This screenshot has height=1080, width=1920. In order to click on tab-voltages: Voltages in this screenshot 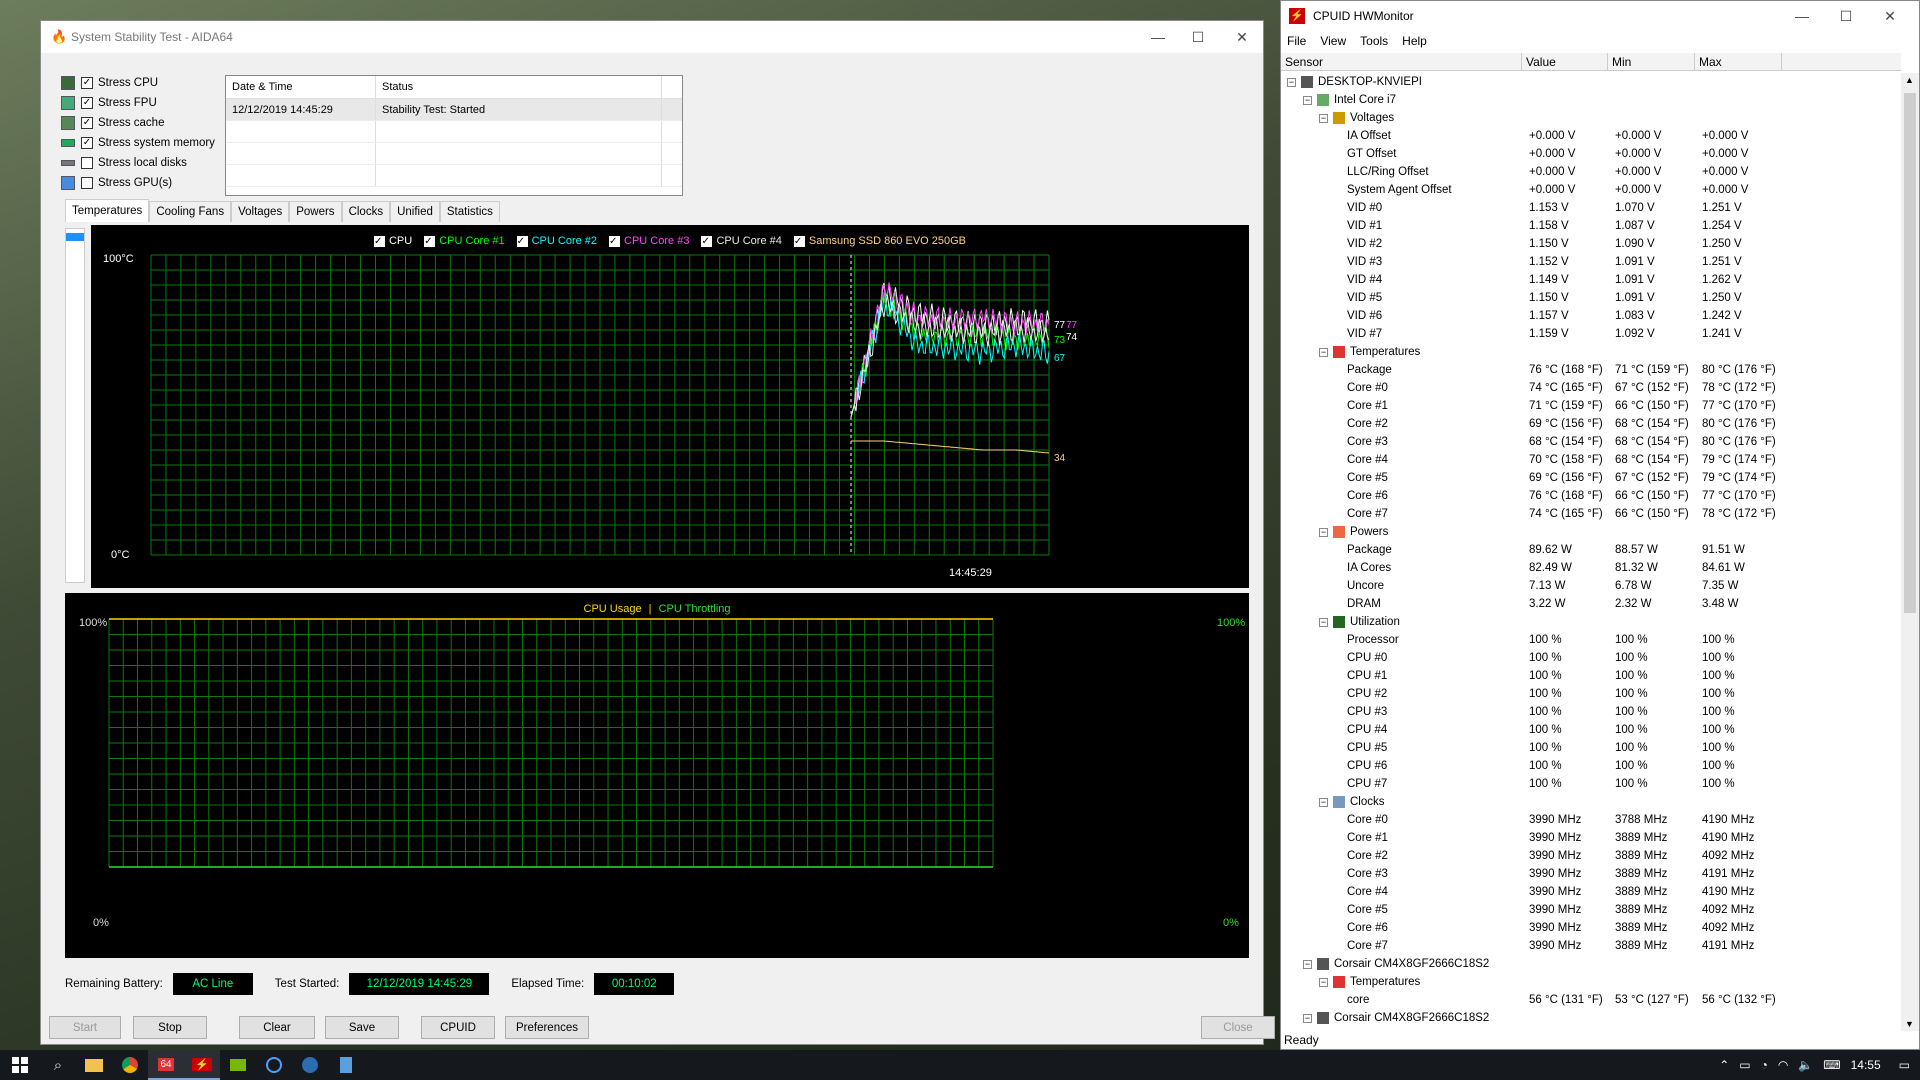, I will do `click(260, 211)`.